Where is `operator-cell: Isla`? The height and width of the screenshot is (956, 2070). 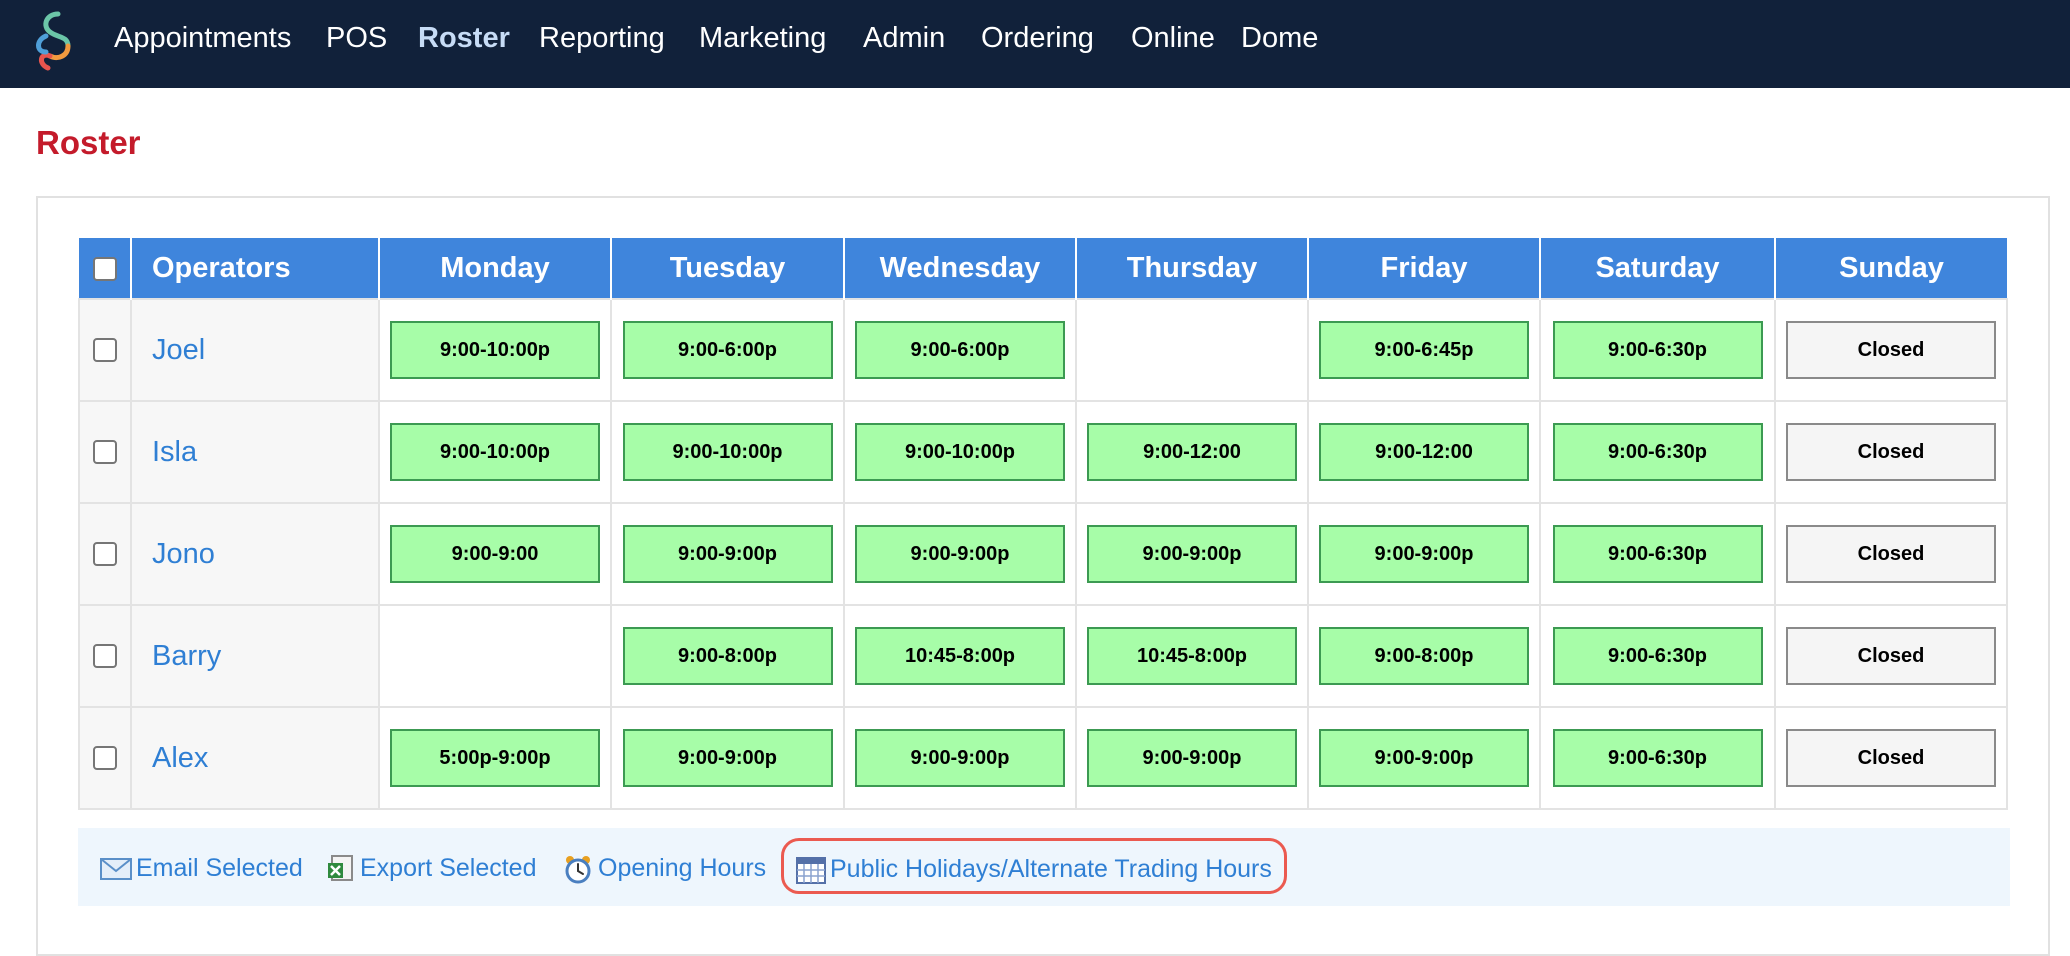
operator-cell: Isla is located at coordinates (255, 452).